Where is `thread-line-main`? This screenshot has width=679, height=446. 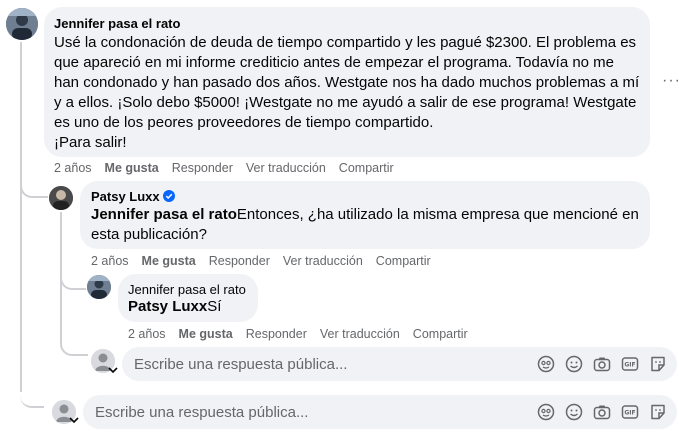
thread-line-main is located at coordinates (21, 217).